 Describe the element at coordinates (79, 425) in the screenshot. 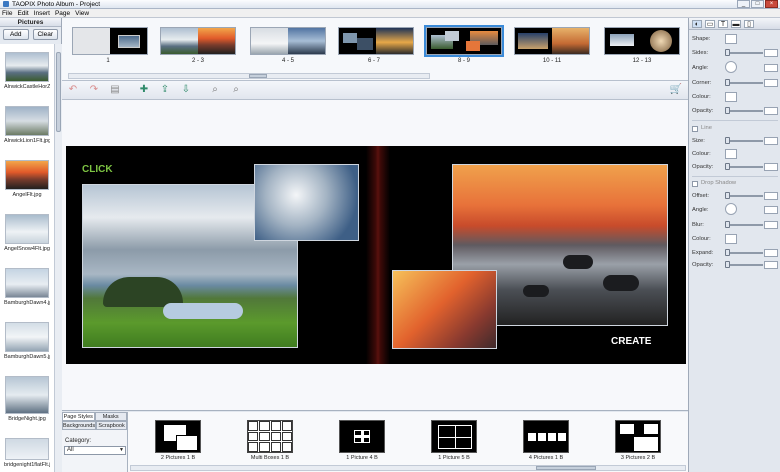

I see `tab-backgrounds: Backgrounds` at that location.